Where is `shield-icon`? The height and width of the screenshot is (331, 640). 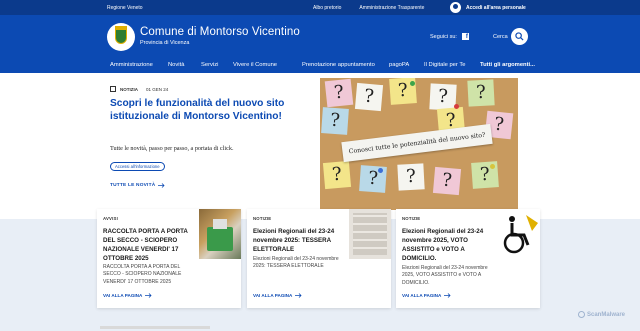
shield-icon is located at coordinates (121, 36).